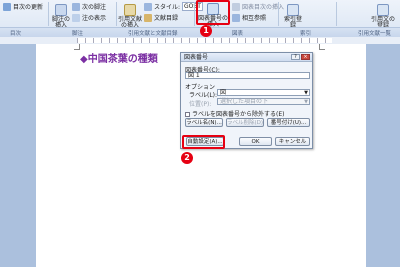  I want to click on label-label: ラベル(L):, so click(203, 95).